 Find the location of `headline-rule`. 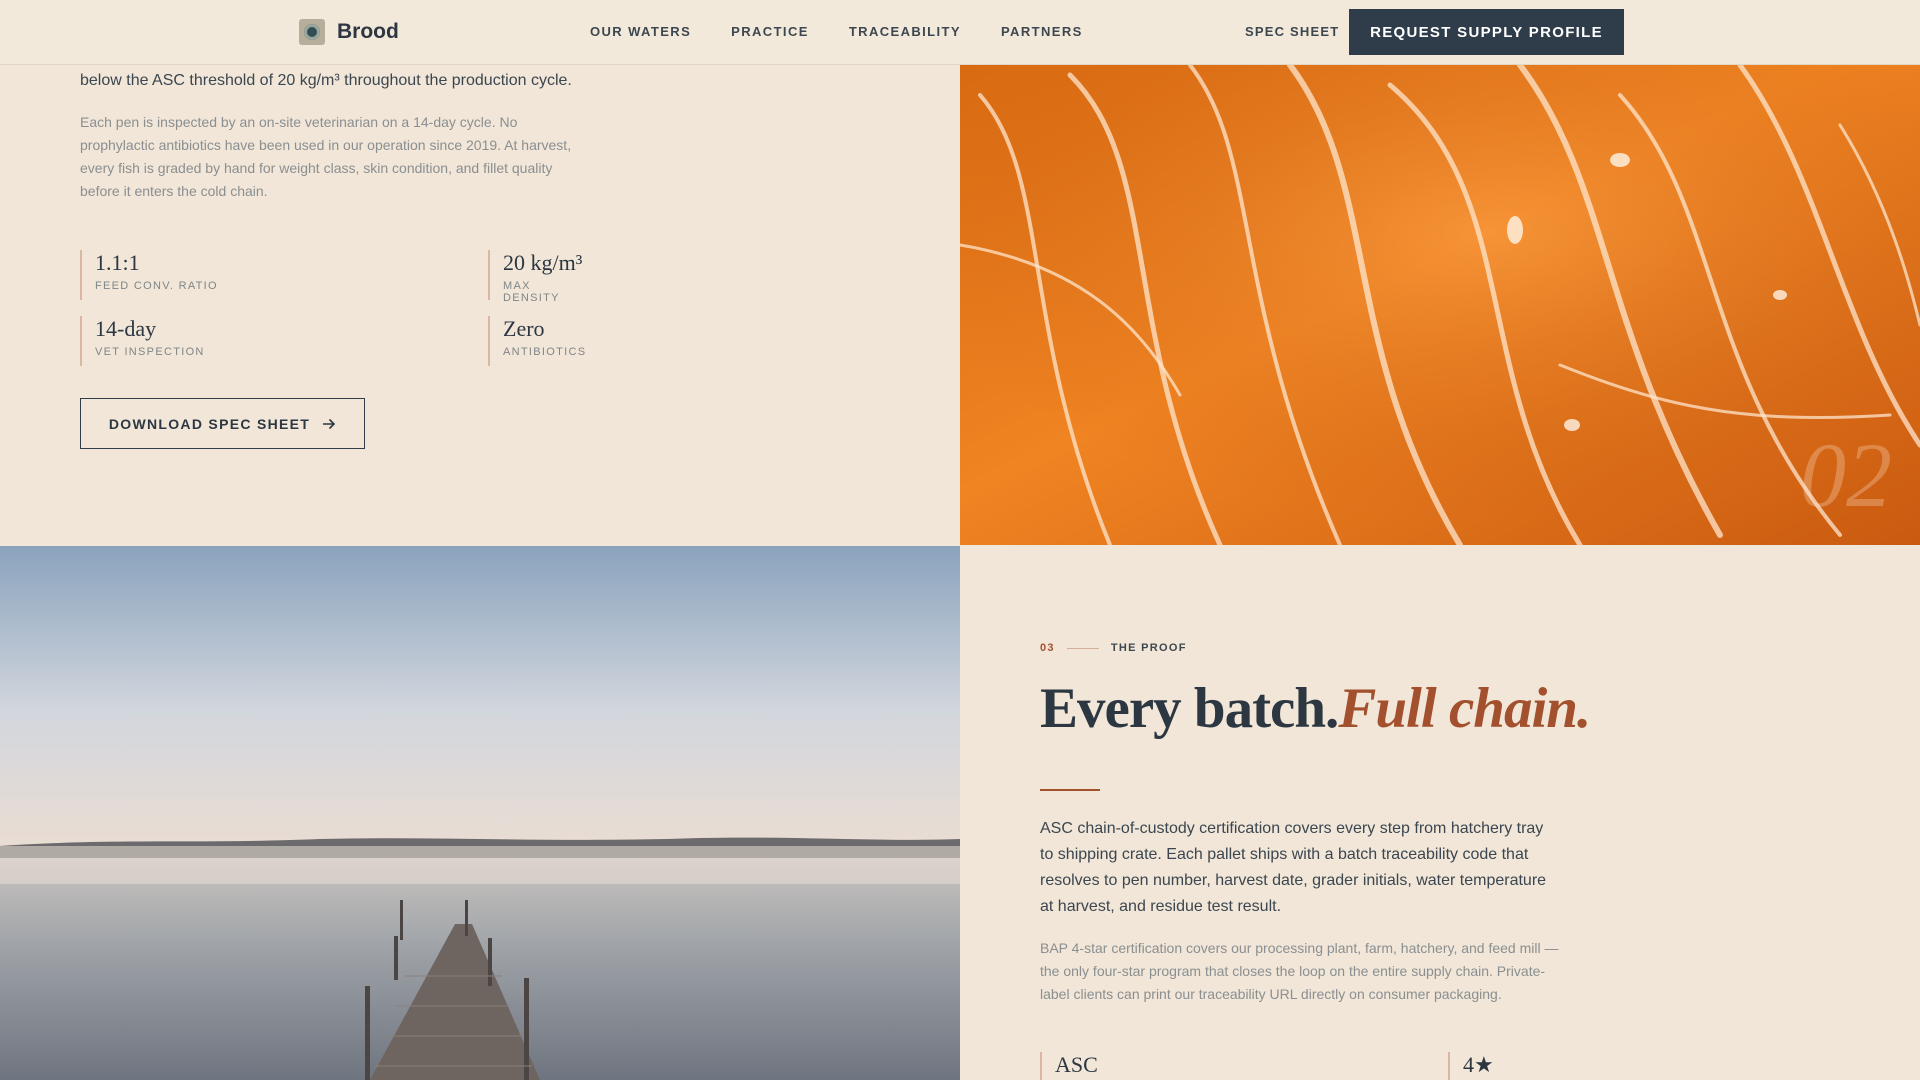

headline-rule is located at coordinates (1070, 790).